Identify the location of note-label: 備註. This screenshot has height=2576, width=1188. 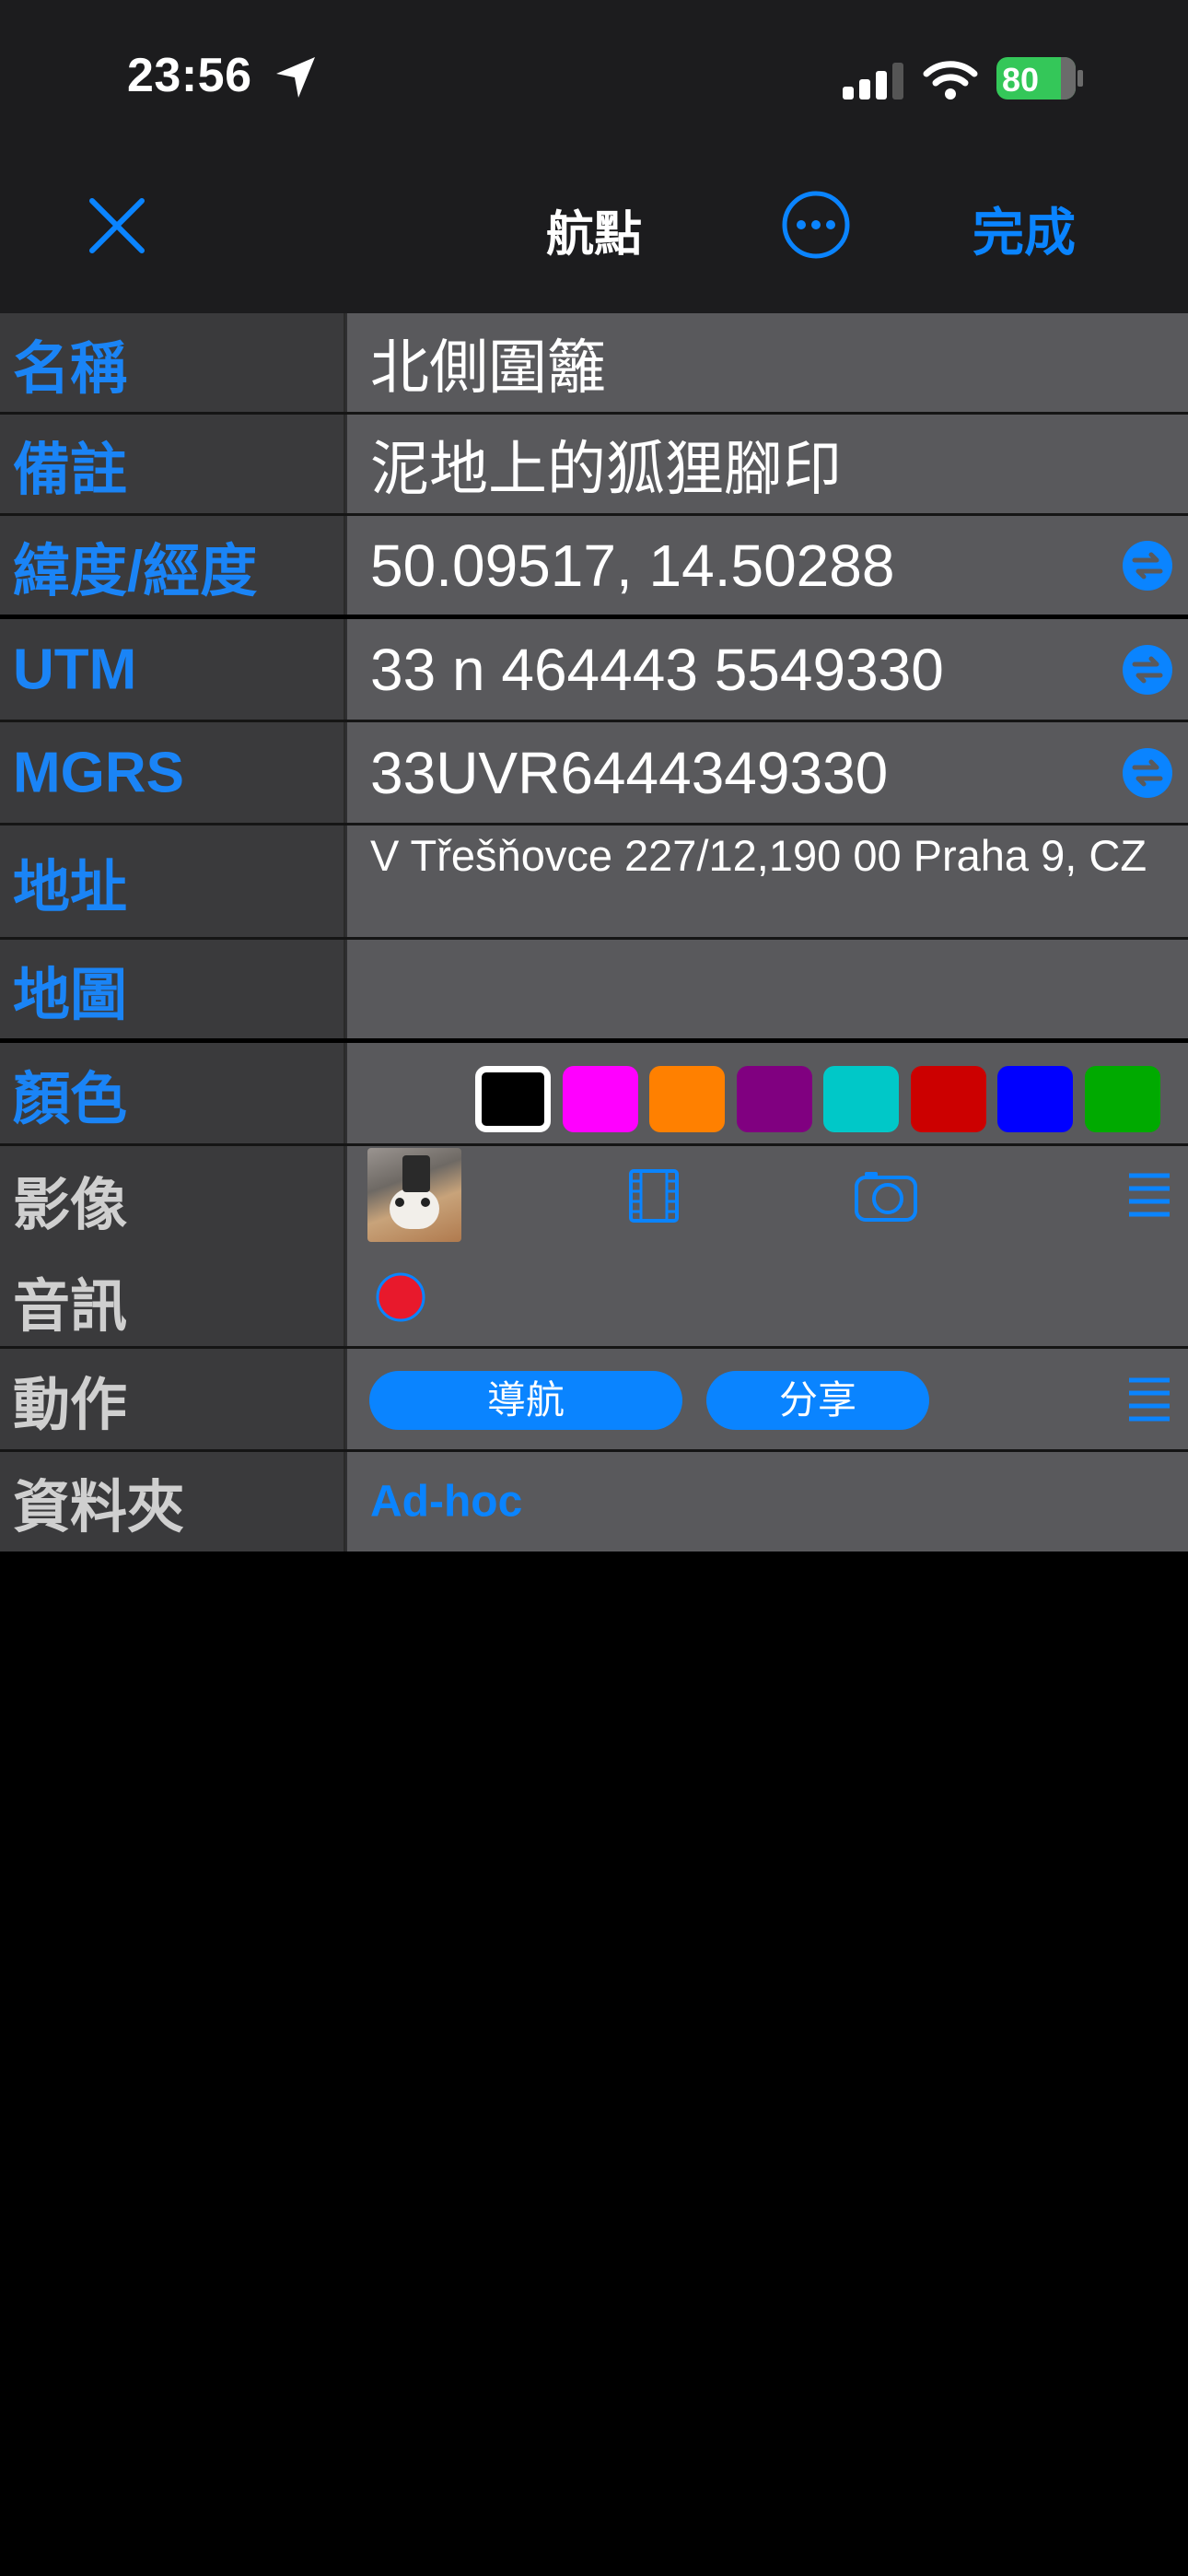
(70, 470).